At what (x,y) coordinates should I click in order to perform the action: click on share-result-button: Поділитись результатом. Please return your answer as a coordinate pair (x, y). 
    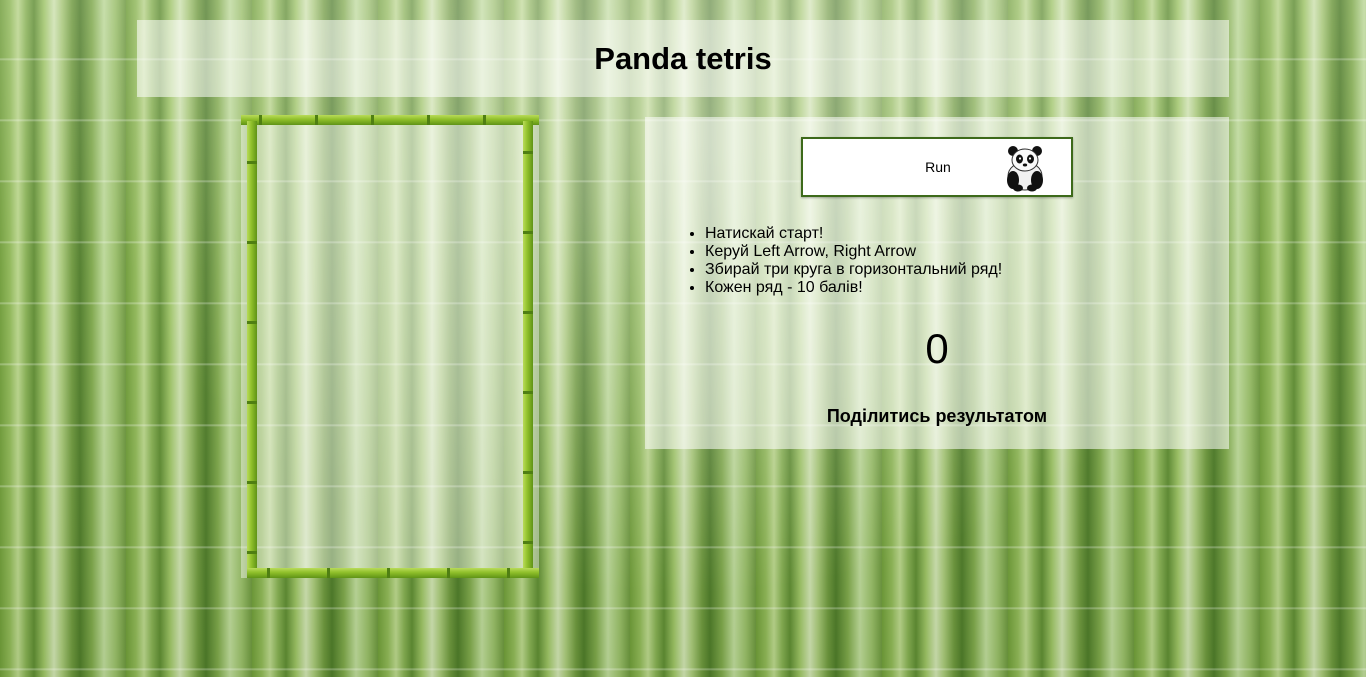
    Looking at the image, I should click on (937, 416).